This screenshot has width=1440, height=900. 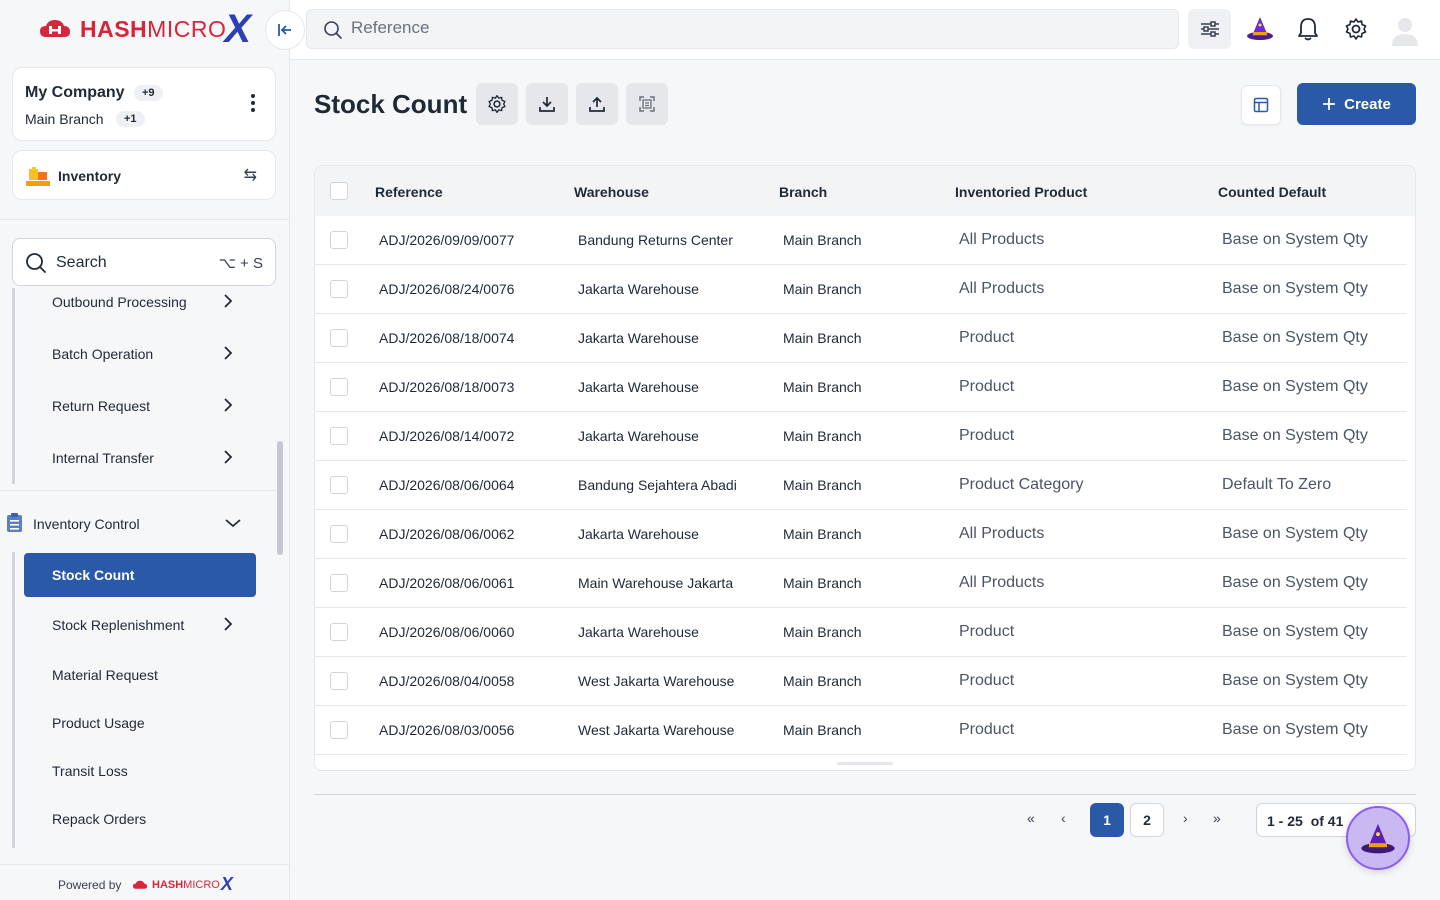 What do you see at coordinates (803, 192) in the screenshot?
I see `column-header-branch: Branch` at bounding box center [803, 192].